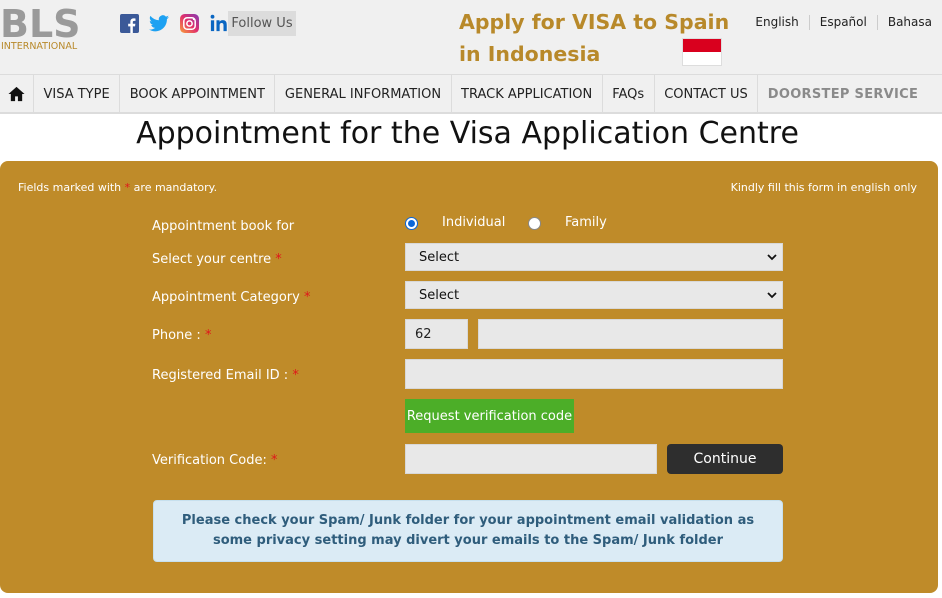 The width and height of the screenshot is (942, 598). I want to click on nav-home, so click(17, 94).